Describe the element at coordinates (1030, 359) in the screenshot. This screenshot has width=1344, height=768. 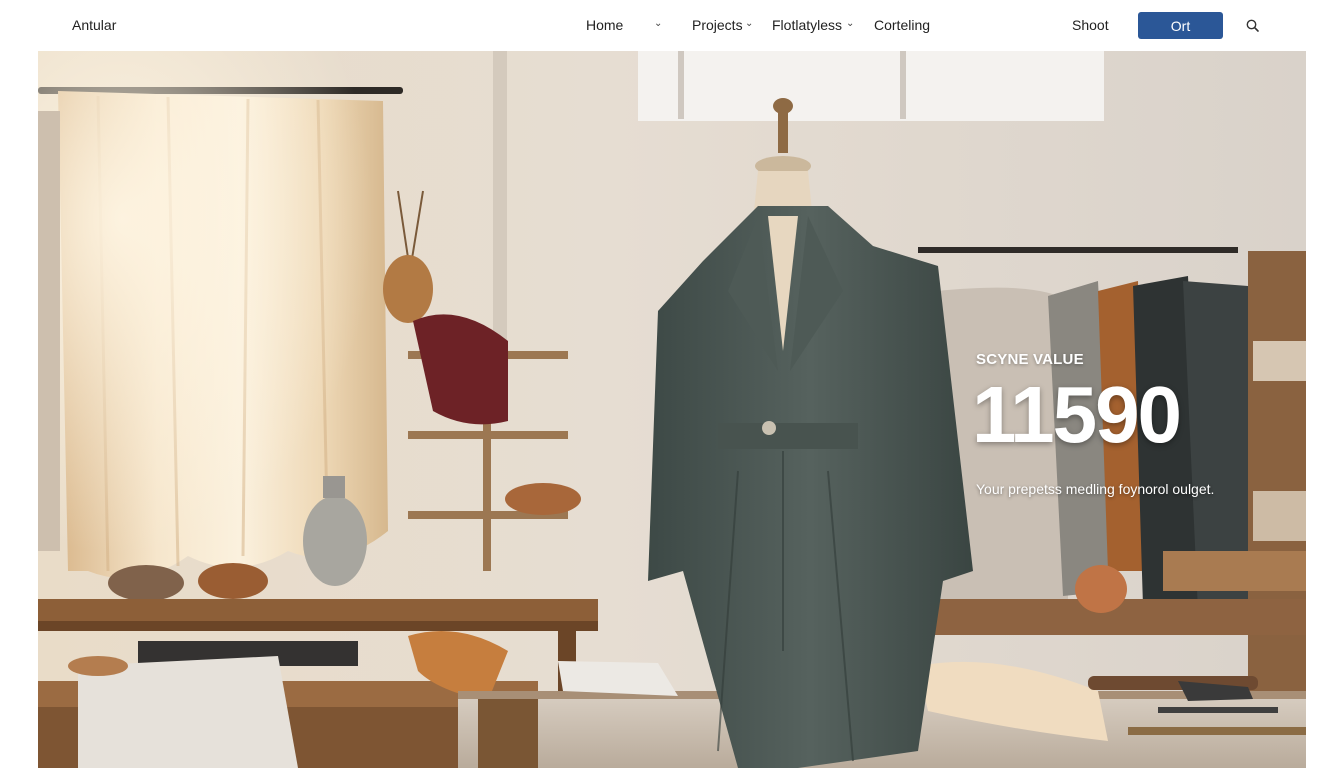
I see `stat-label: SCYNE VALUE` at that location.